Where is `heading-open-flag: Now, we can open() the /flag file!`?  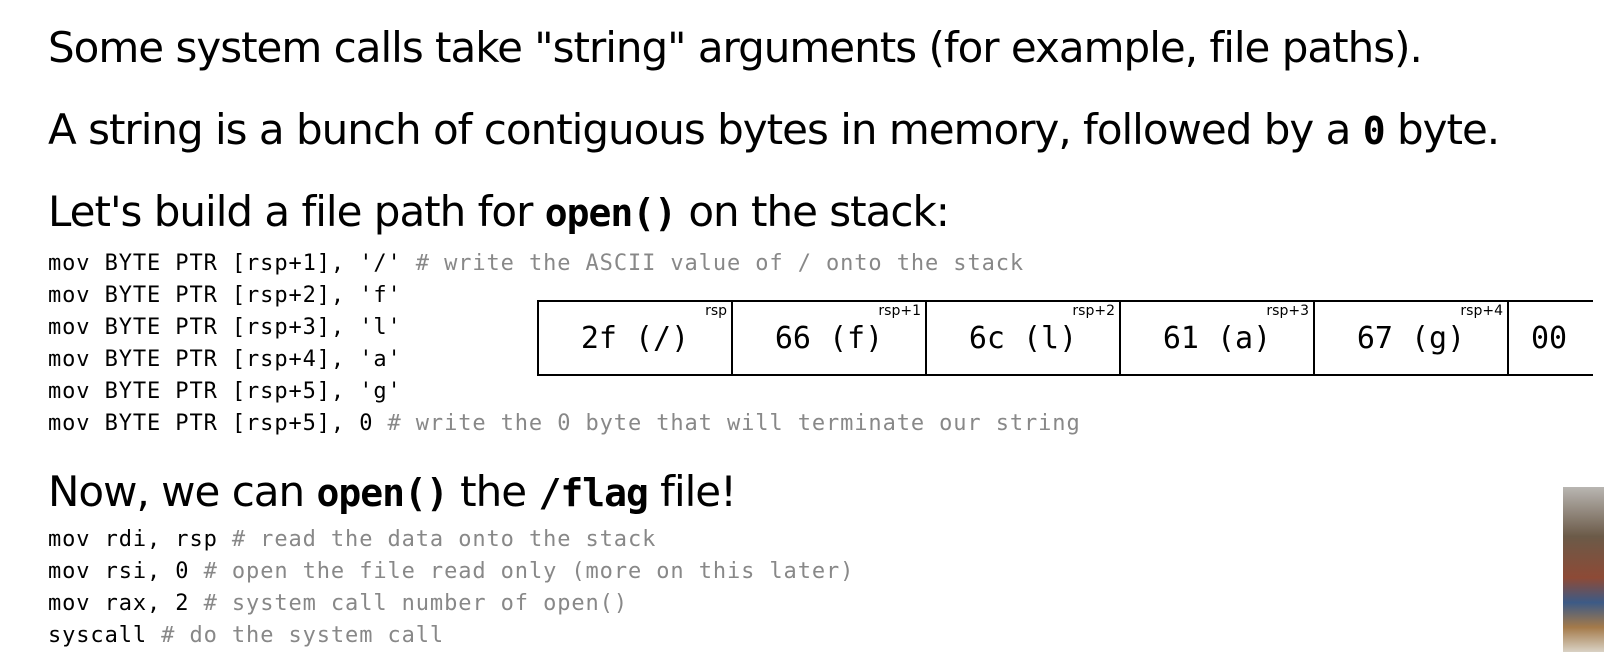
heading-open-flag: Now, we can open() the /flag file! is located at coordinates (392, 492).